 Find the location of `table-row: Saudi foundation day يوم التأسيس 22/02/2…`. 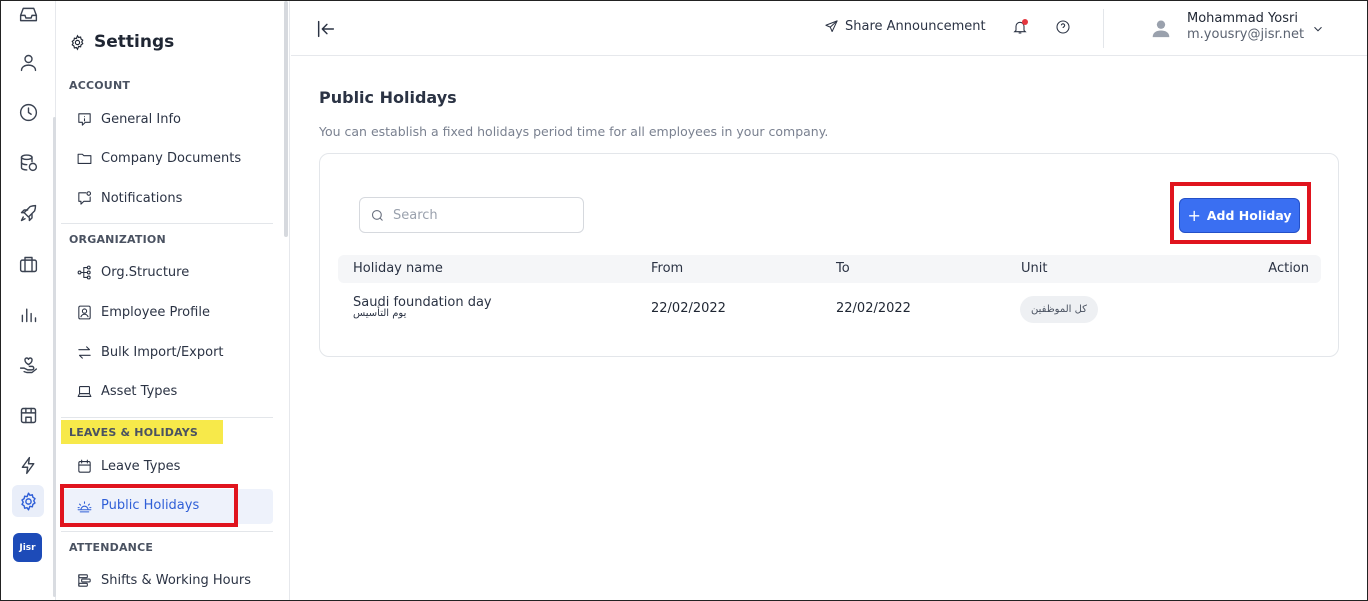

table-row: Saudi foundation day يوم التأسيس 22/02/2… is located at coordinates (829, 312).